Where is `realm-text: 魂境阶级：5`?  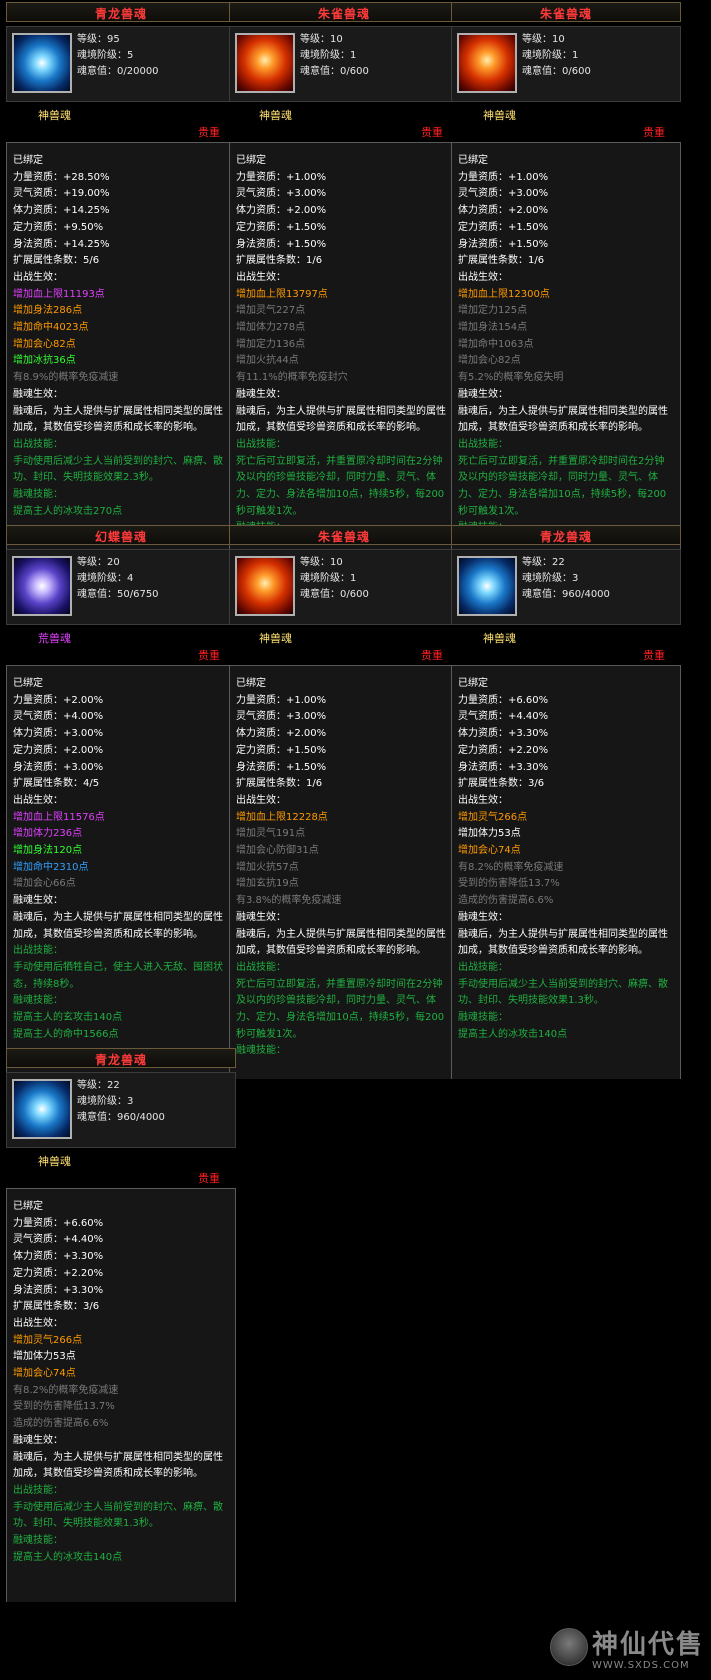
realm-text: 魂境阶级：5 is located at coordinates (105, 55).